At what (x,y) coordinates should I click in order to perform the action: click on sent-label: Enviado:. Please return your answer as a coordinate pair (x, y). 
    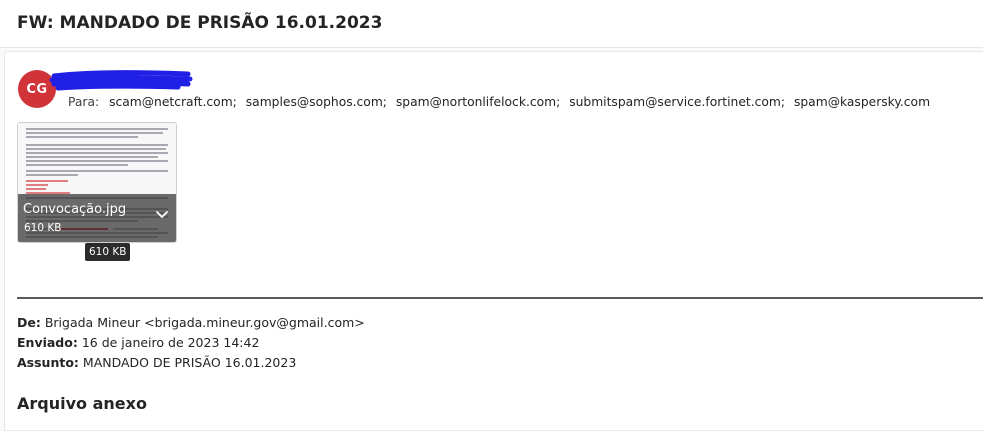
    Looking at the image, I should click on (47, 342).